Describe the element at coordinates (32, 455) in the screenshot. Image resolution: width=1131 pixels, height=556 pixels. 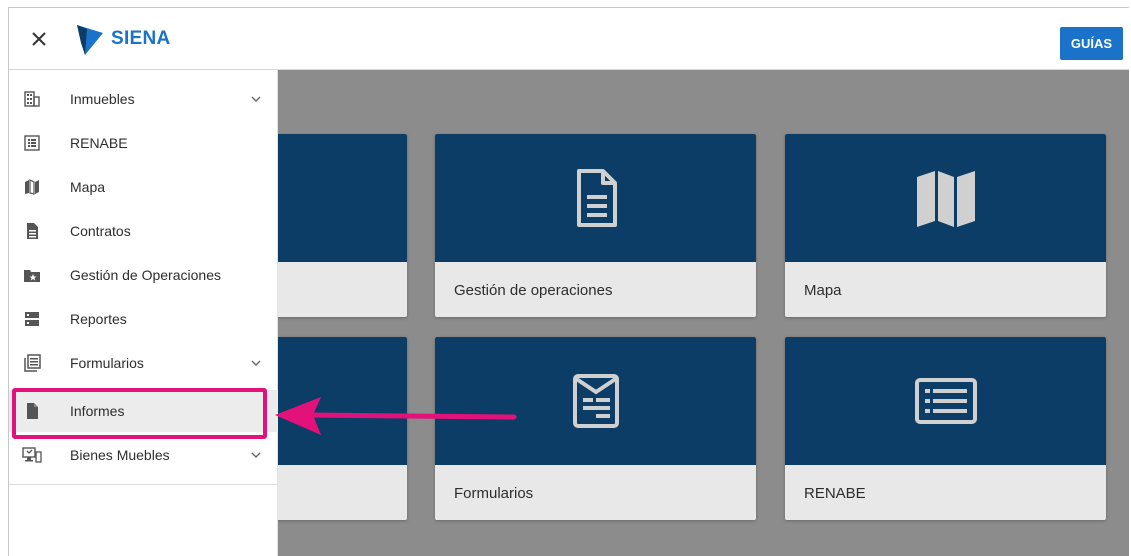
I see `desktop-icon` at that location.